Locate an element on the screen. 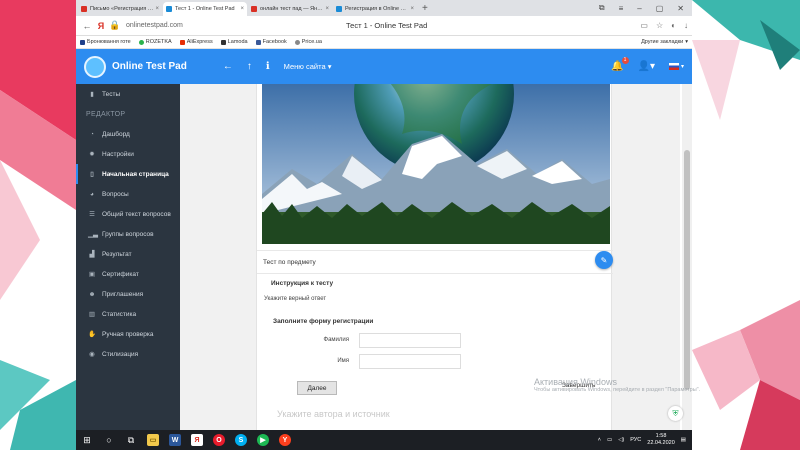 The height and width of the screenshot is (450, 800). bookmark-item: Facebook is located at coordinates (271, 42).